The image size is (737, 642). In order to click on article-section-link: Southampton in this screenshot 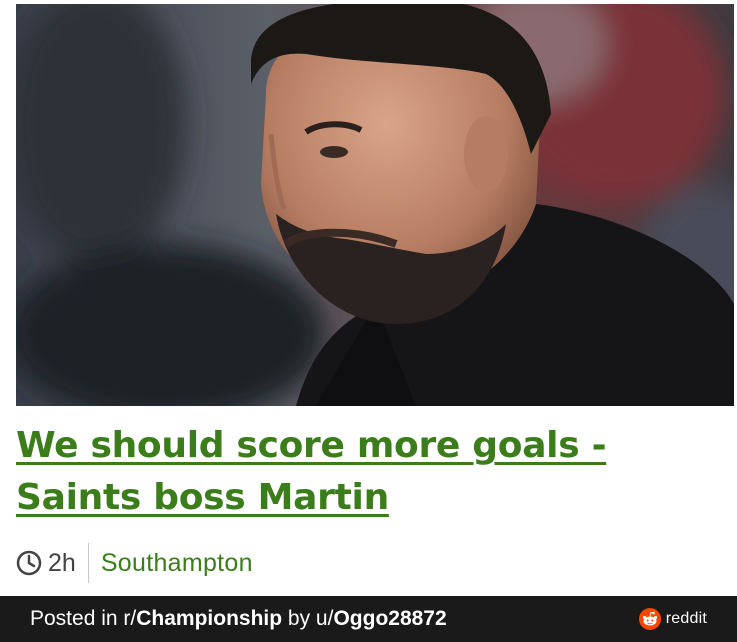, I will do `click(171, 563)`.